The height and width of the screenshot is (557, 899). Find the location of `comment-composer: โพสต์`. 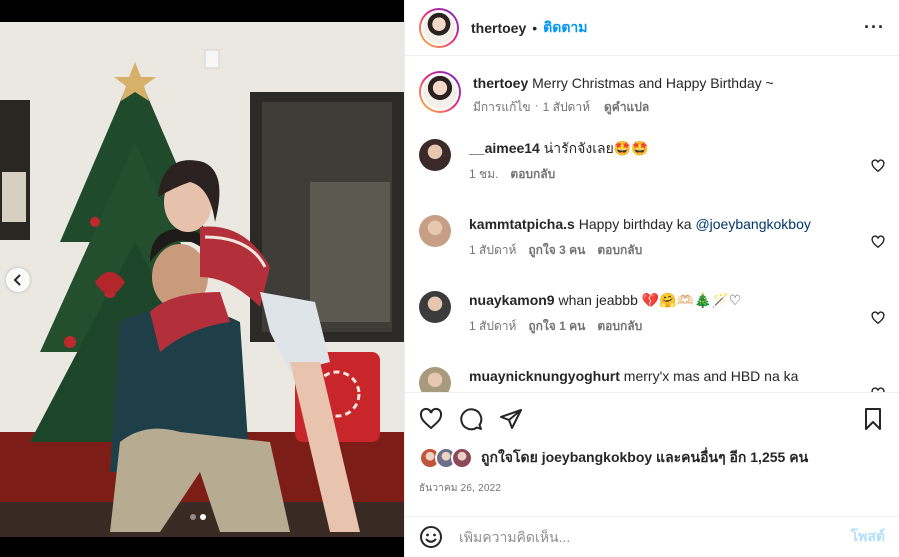

comment-composer: โพสต์ is located at coordinates (652, 536).